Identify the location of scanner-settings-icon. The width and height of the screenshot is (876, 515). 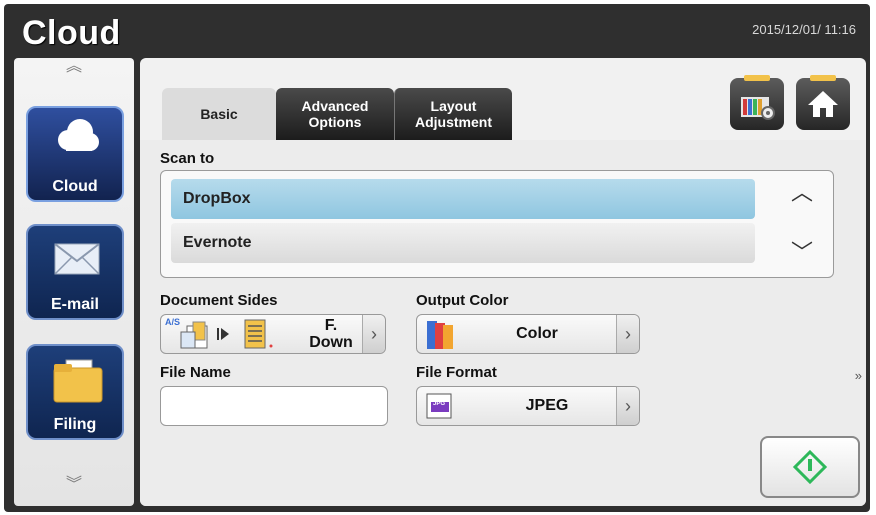
(758, 108).